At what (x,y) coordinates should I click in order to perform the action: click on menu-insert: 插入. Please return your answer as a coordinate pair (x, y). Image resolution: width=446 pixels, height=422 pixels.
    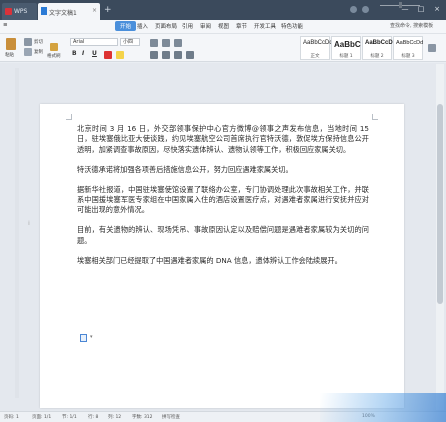
    Looking at the image, I should click on (142, 26).